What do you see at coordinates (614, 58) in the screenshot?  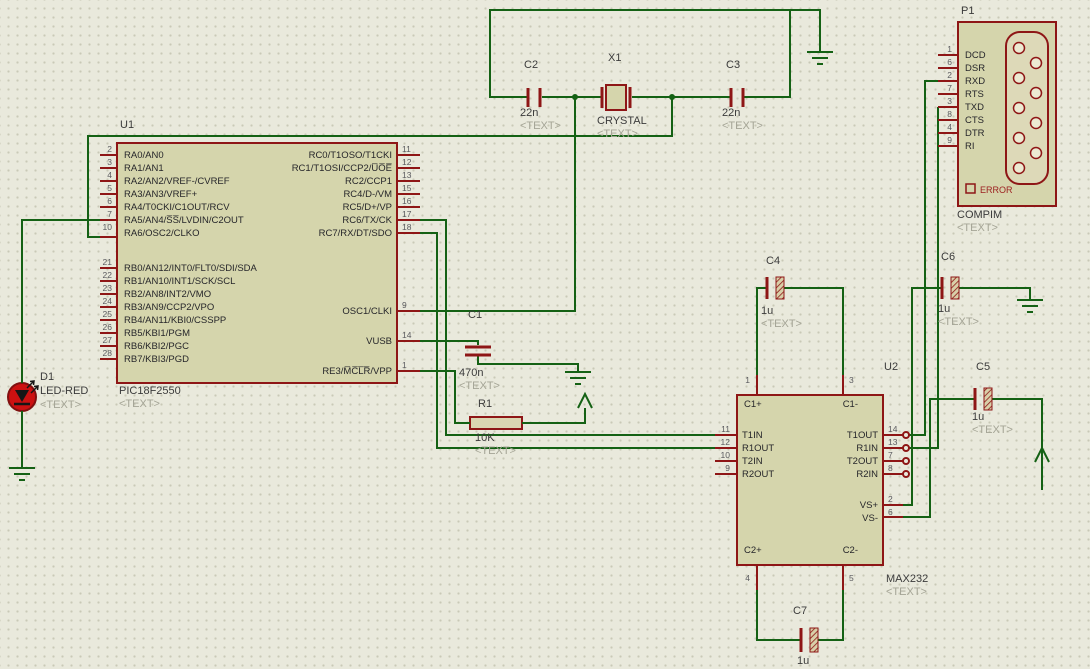 I see `x1-ref: X1` at bounding box center [614, 58].